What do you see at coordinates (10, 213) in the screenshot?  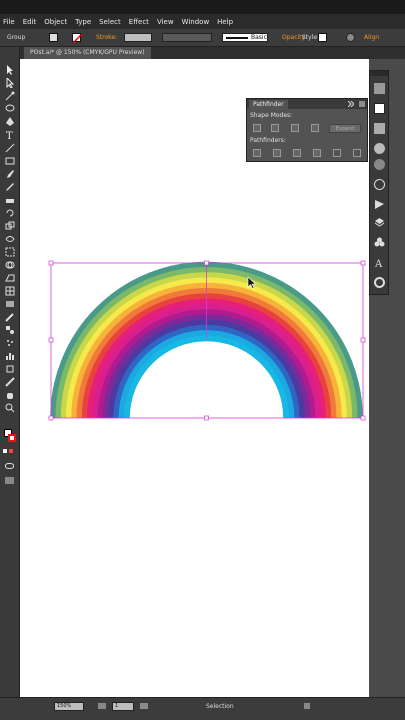 I see `rotate-icon` at bounding box center [10, 213].